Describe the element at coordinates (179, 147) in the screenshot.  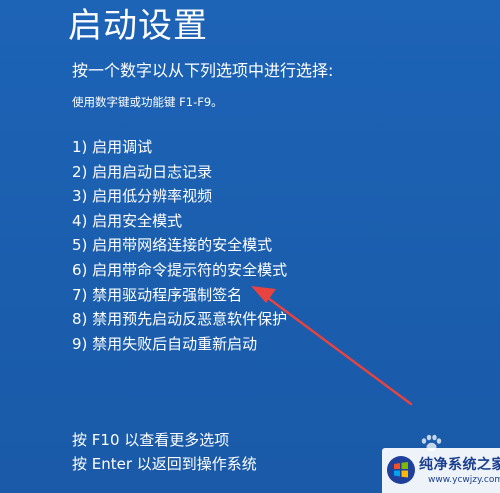
I see `option-enable-debugging: 1) 启用调试` at that location.